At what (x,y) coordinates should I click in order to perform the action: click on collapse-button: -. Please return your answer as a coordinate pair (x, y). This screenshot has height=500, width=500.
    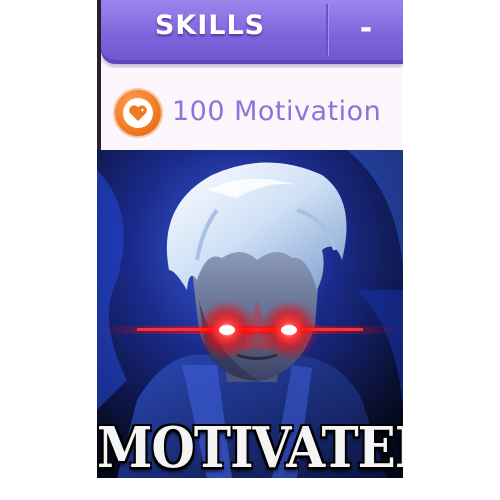
    Looking at the image, I should click on (366, 30).